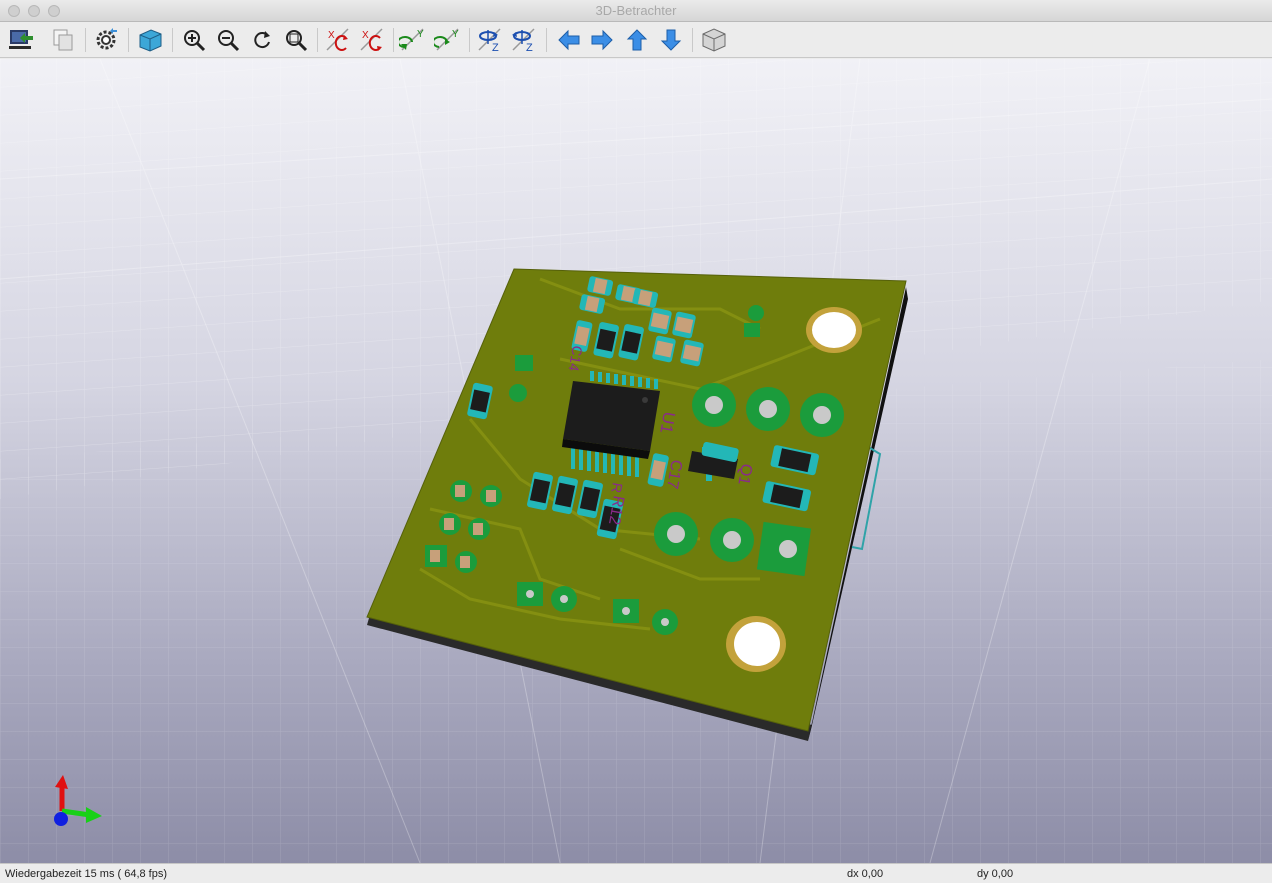  I want to click on toolbar: X X Y Y Z Z, so click(636, 40).